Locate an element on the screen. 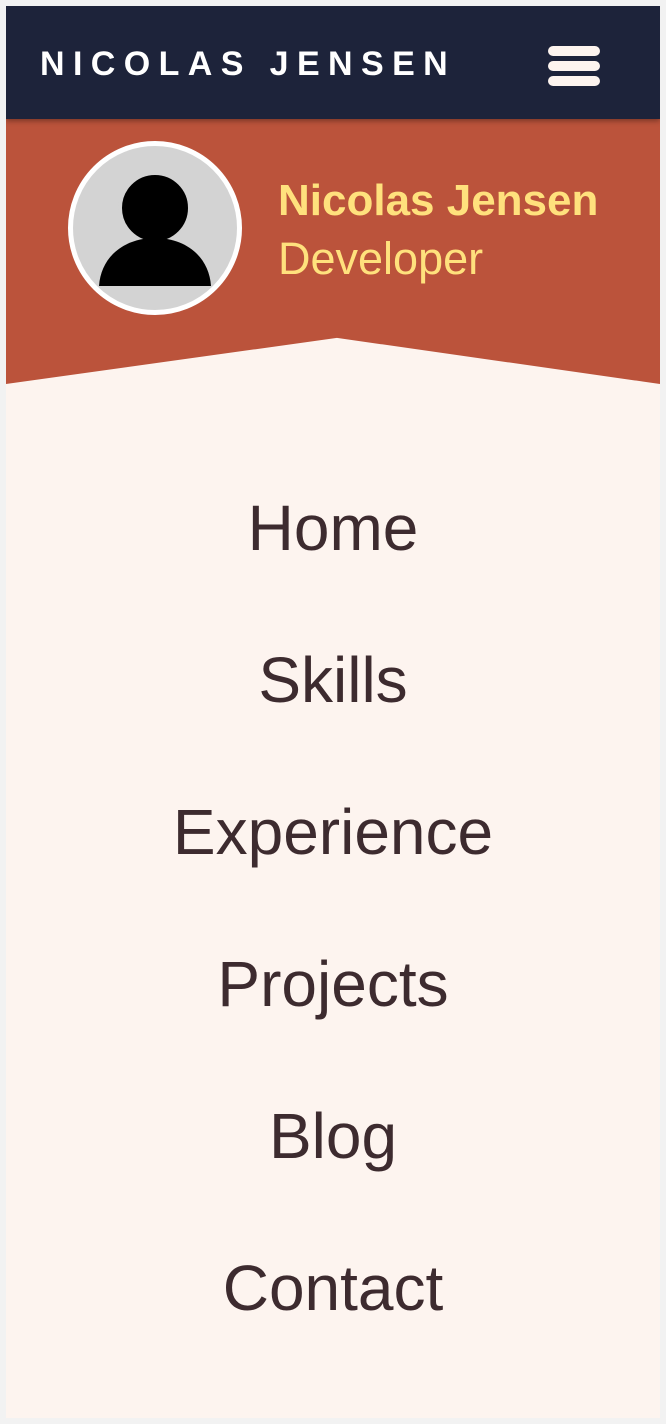  menu-bar-middle is located at coordinates (574, 66).